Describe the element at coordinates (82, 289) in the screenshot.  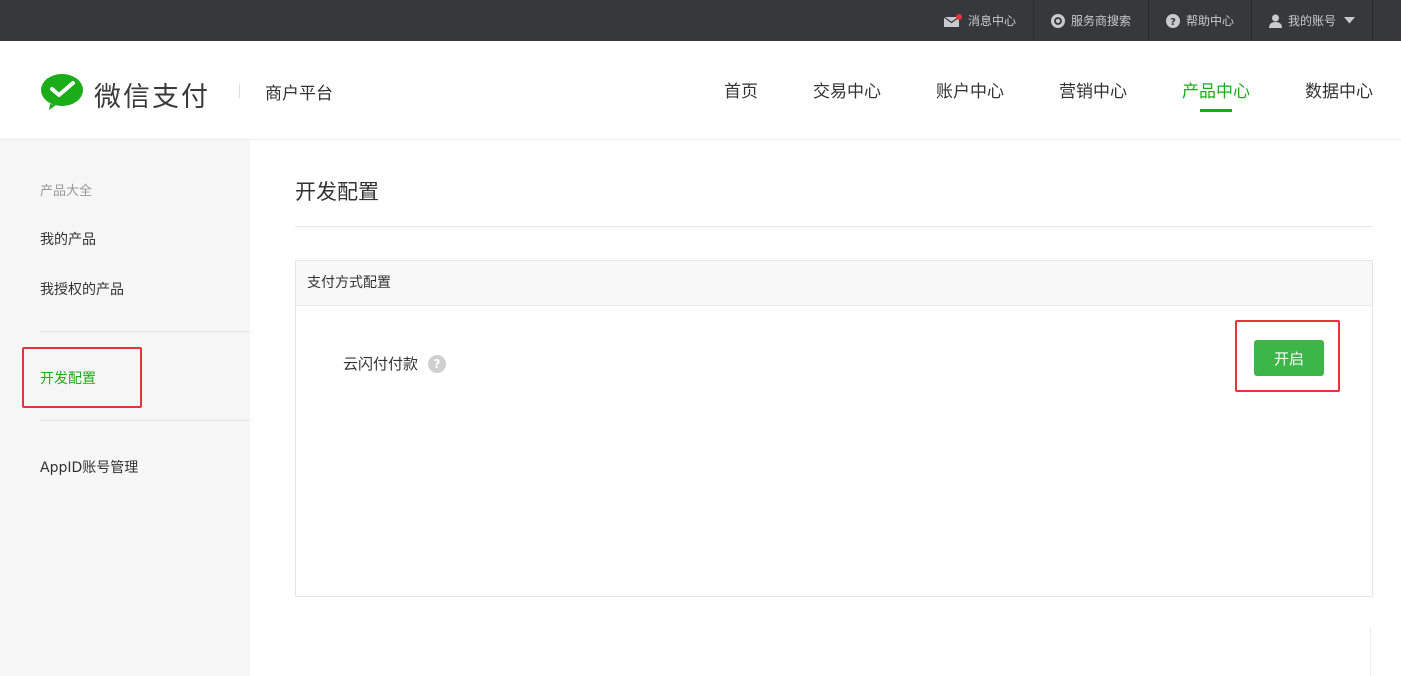
I see `sidebar-item-authorized-products: 我授权的产品` at that location.